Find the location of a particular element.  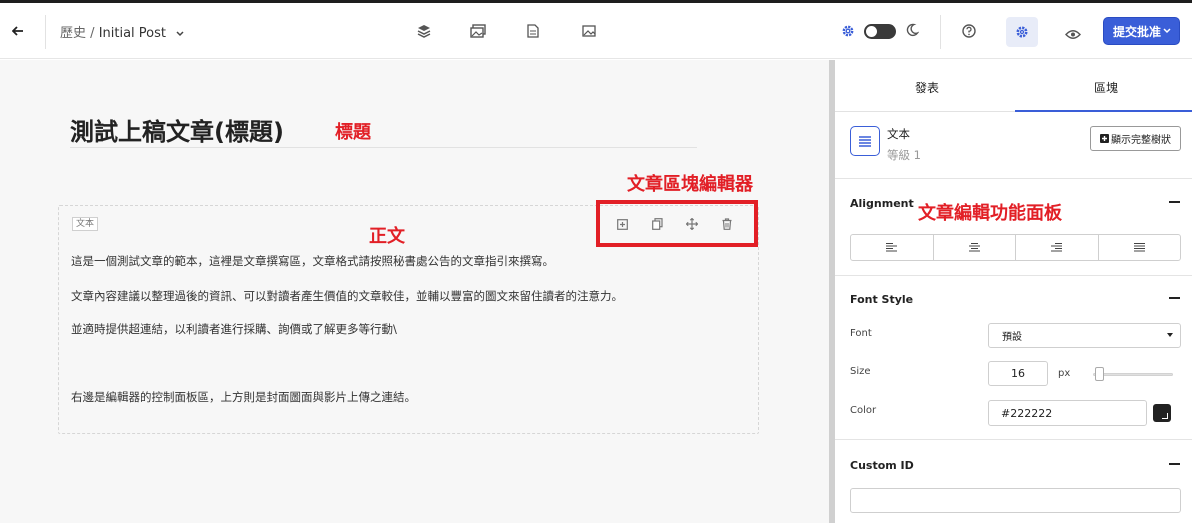

paragraph: 並適時提供超連結，以利讀者進行採購、詢價或了解更多等行動\ is located at coordinates (234, 329).